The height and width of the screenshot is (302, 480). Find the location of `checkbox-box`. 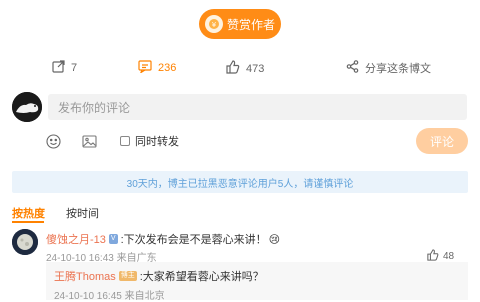

checkbox-box is located at coordinates (125, 141).